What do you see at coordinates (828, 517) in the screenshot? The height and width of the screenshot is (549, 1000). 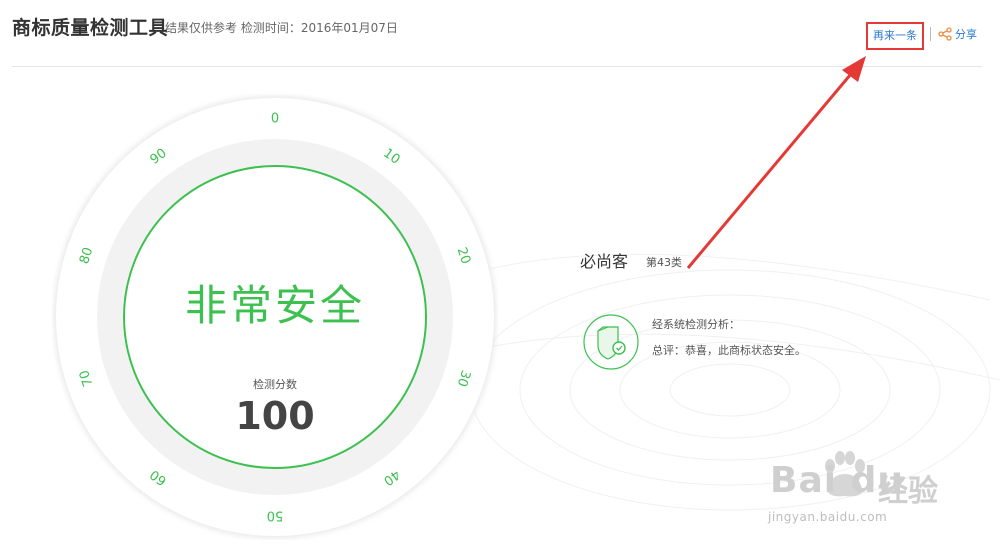 I see `watermark-url: jingyan.baidu.com` at bounding box center [828, 517].